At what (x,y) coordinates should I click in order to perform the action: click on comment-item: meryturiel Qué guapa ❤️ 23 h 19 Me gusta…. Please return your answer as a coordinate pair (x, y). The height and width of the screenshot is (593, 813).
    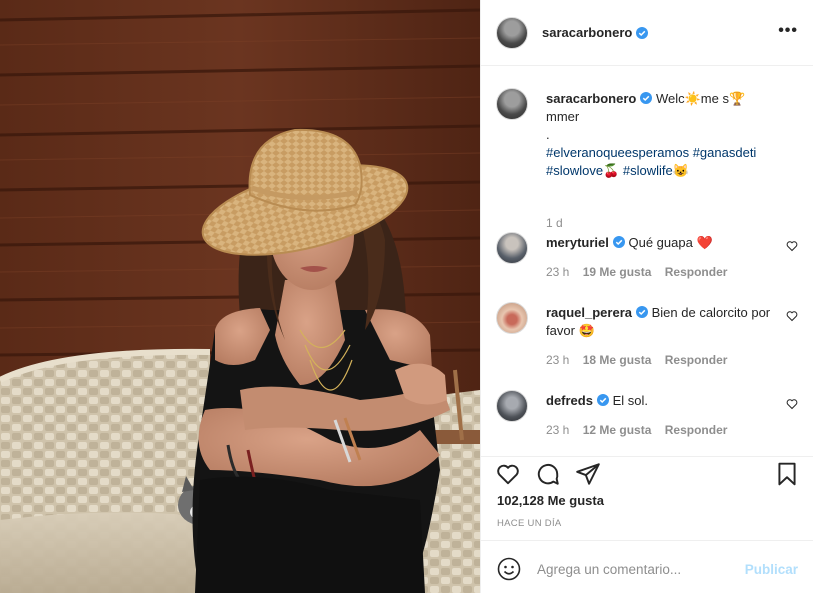
    Looking at the image, I should click on (648, 257).